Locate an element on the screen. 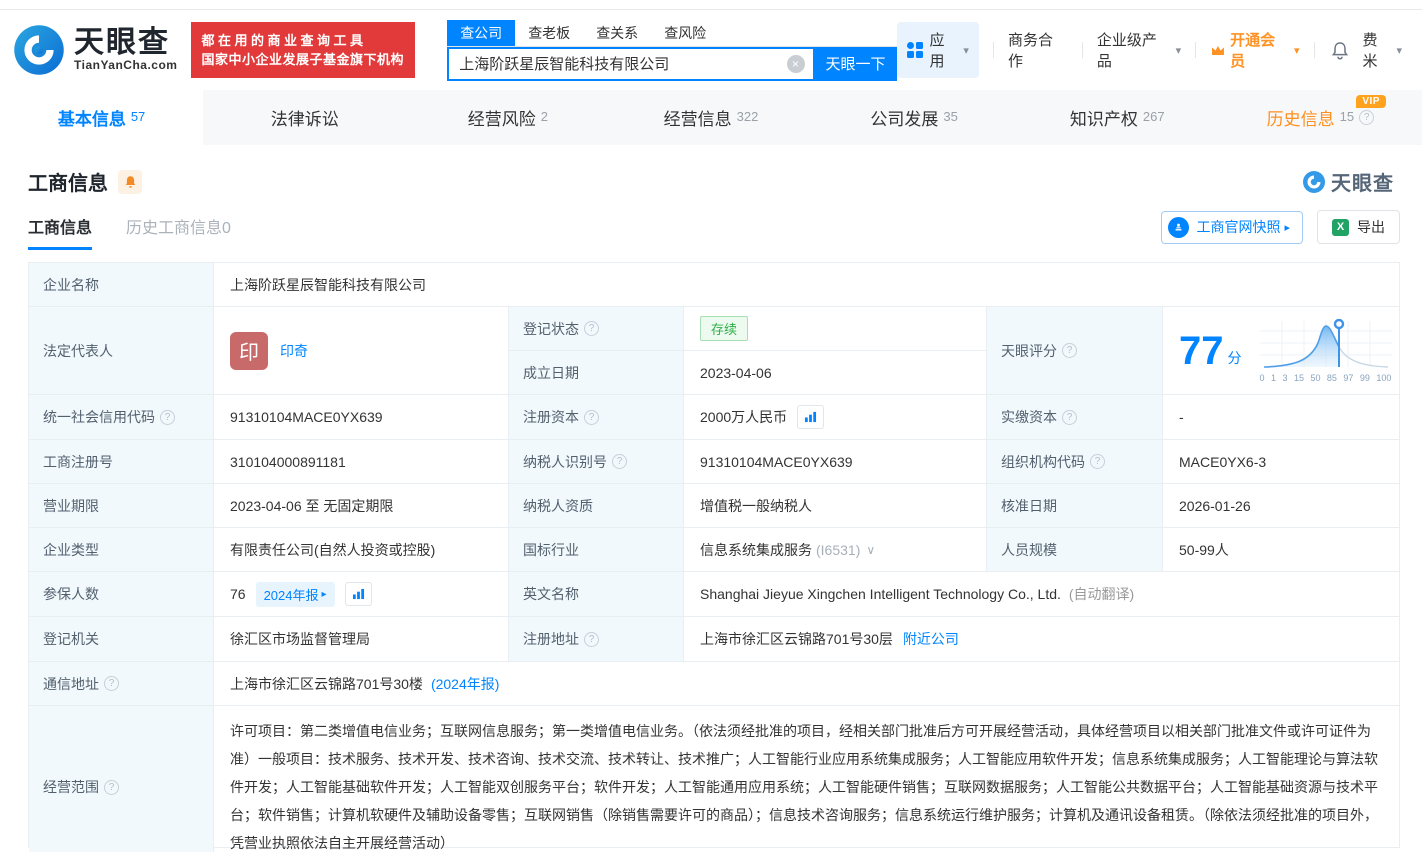 The height and width of the screenshot is (852, 1422). apps-menu: 应用 ▾ is located at coordinates (937, 50).